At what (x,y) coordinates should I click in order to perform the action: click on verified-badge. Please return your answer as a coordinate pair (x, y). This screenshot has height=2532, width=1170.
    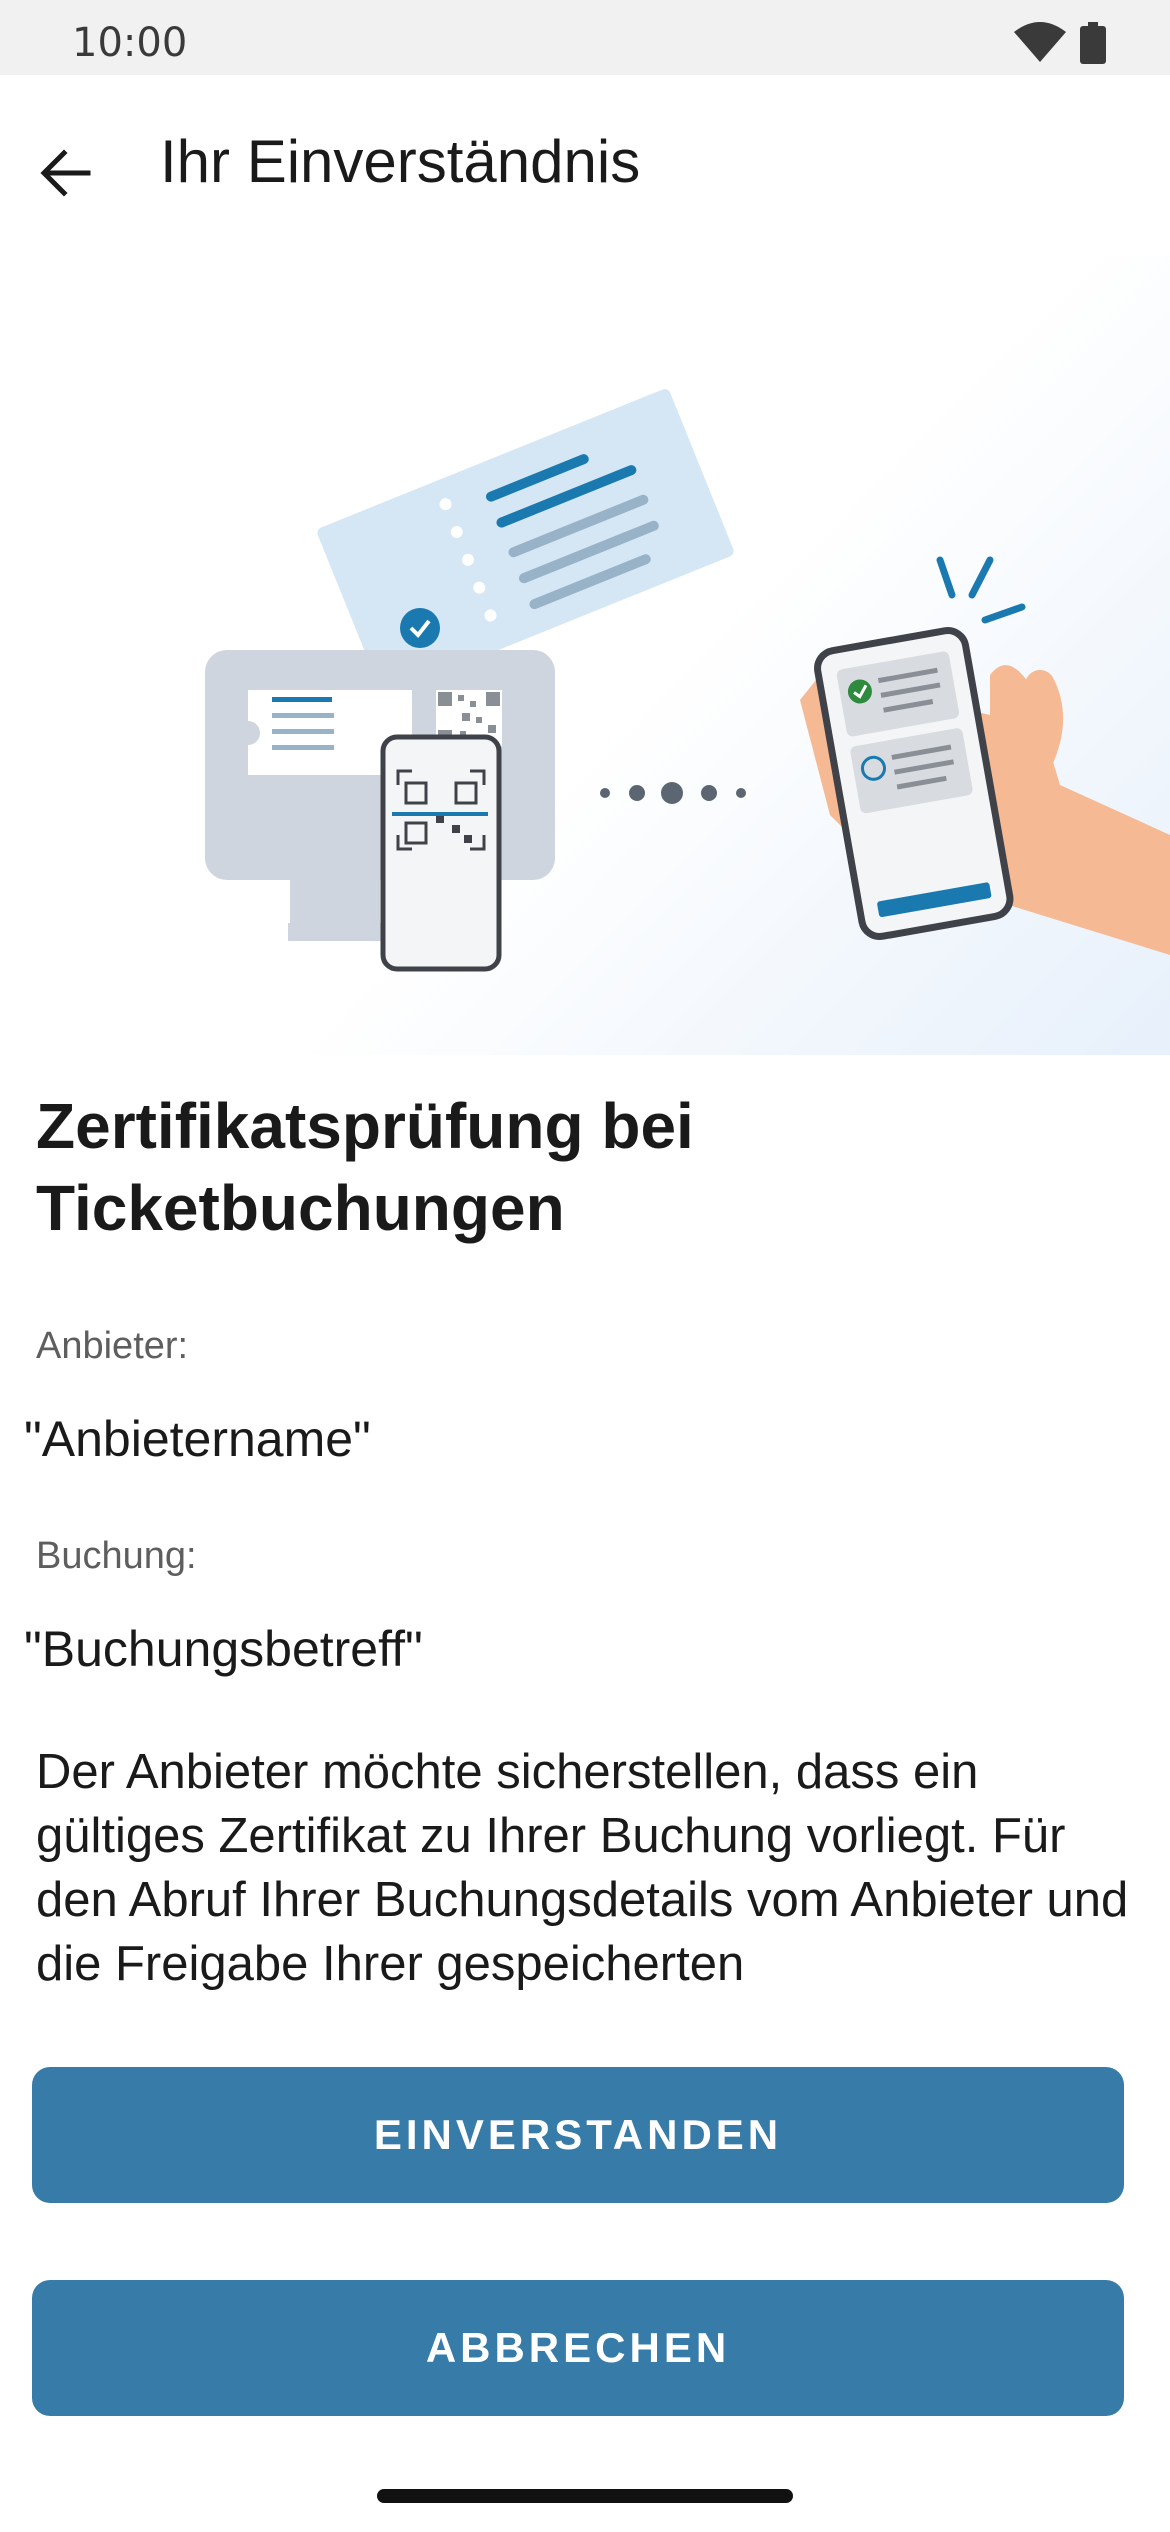
    Looking at the image, I should click on (420, 628).